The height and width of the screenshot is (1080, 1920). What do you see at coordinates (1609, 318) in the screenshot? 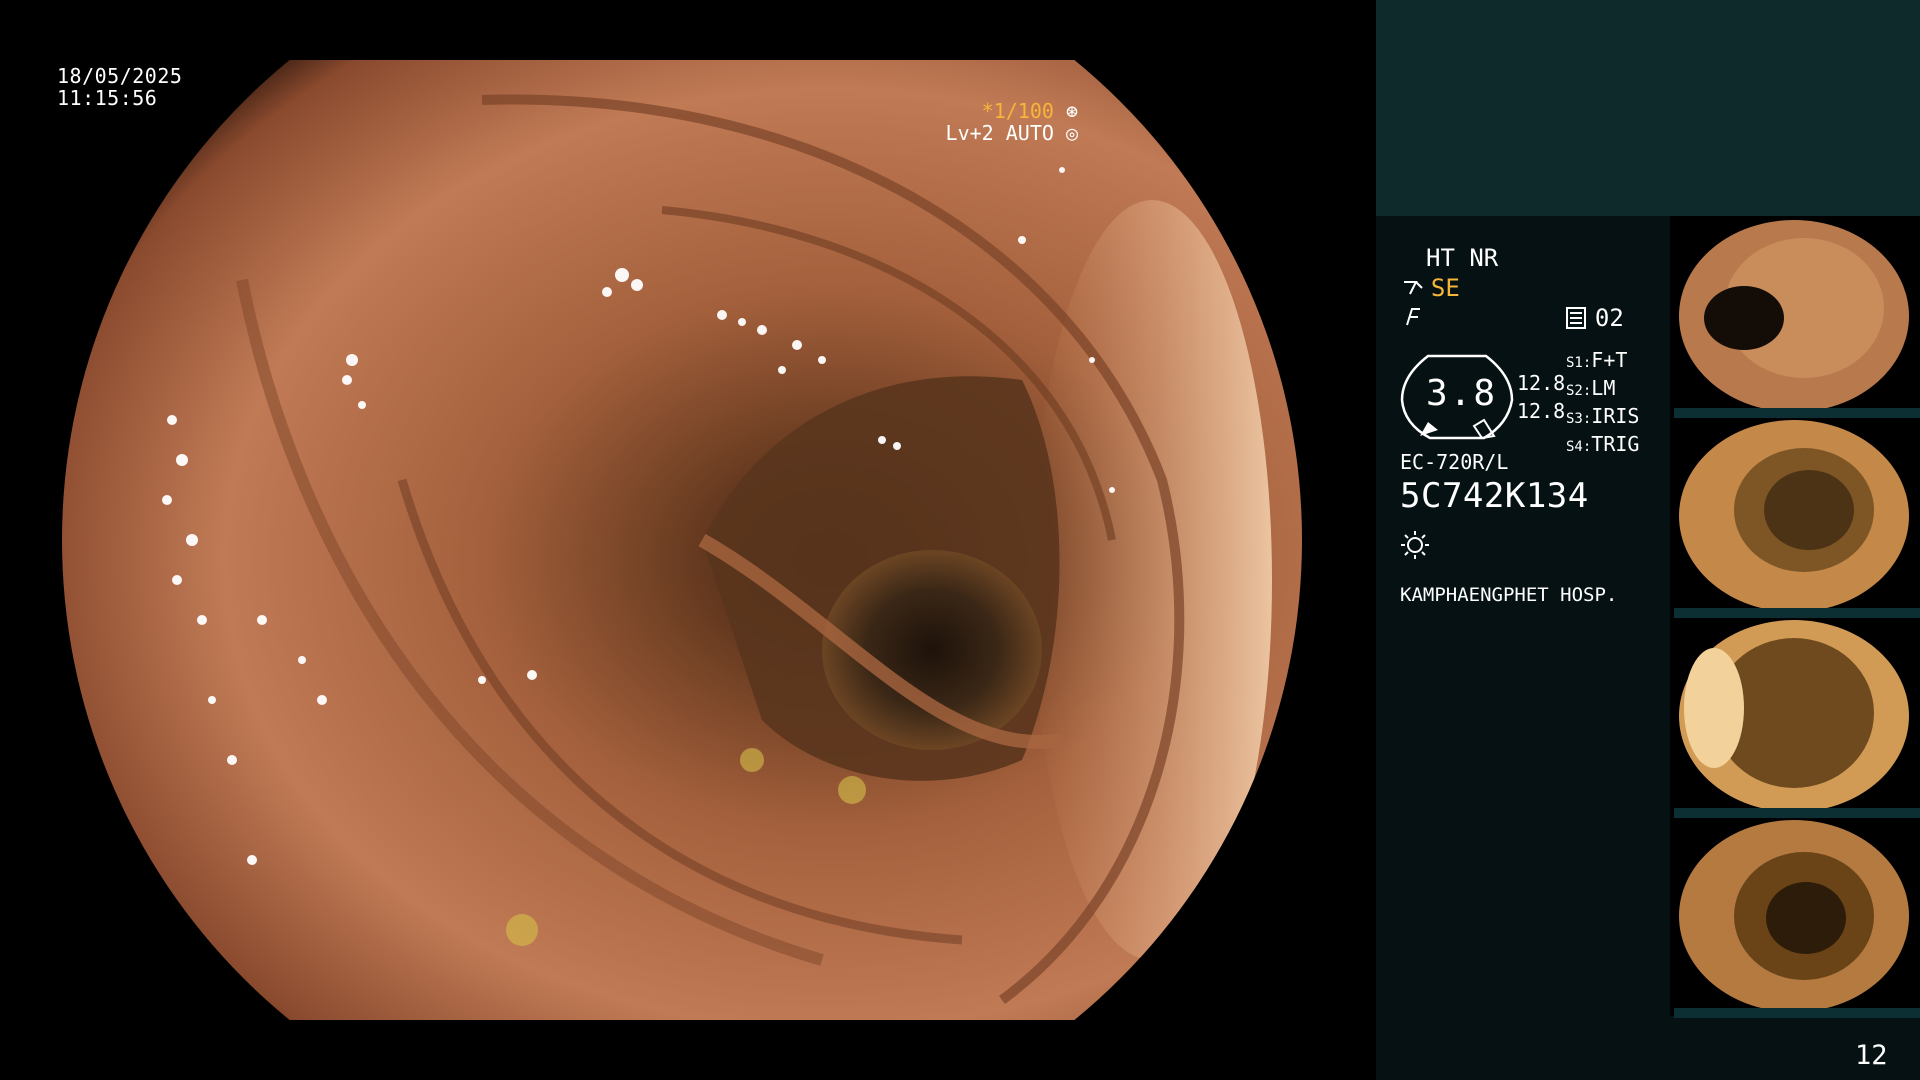
I see `channel-value: 02` at bounding box center [1609, 318].